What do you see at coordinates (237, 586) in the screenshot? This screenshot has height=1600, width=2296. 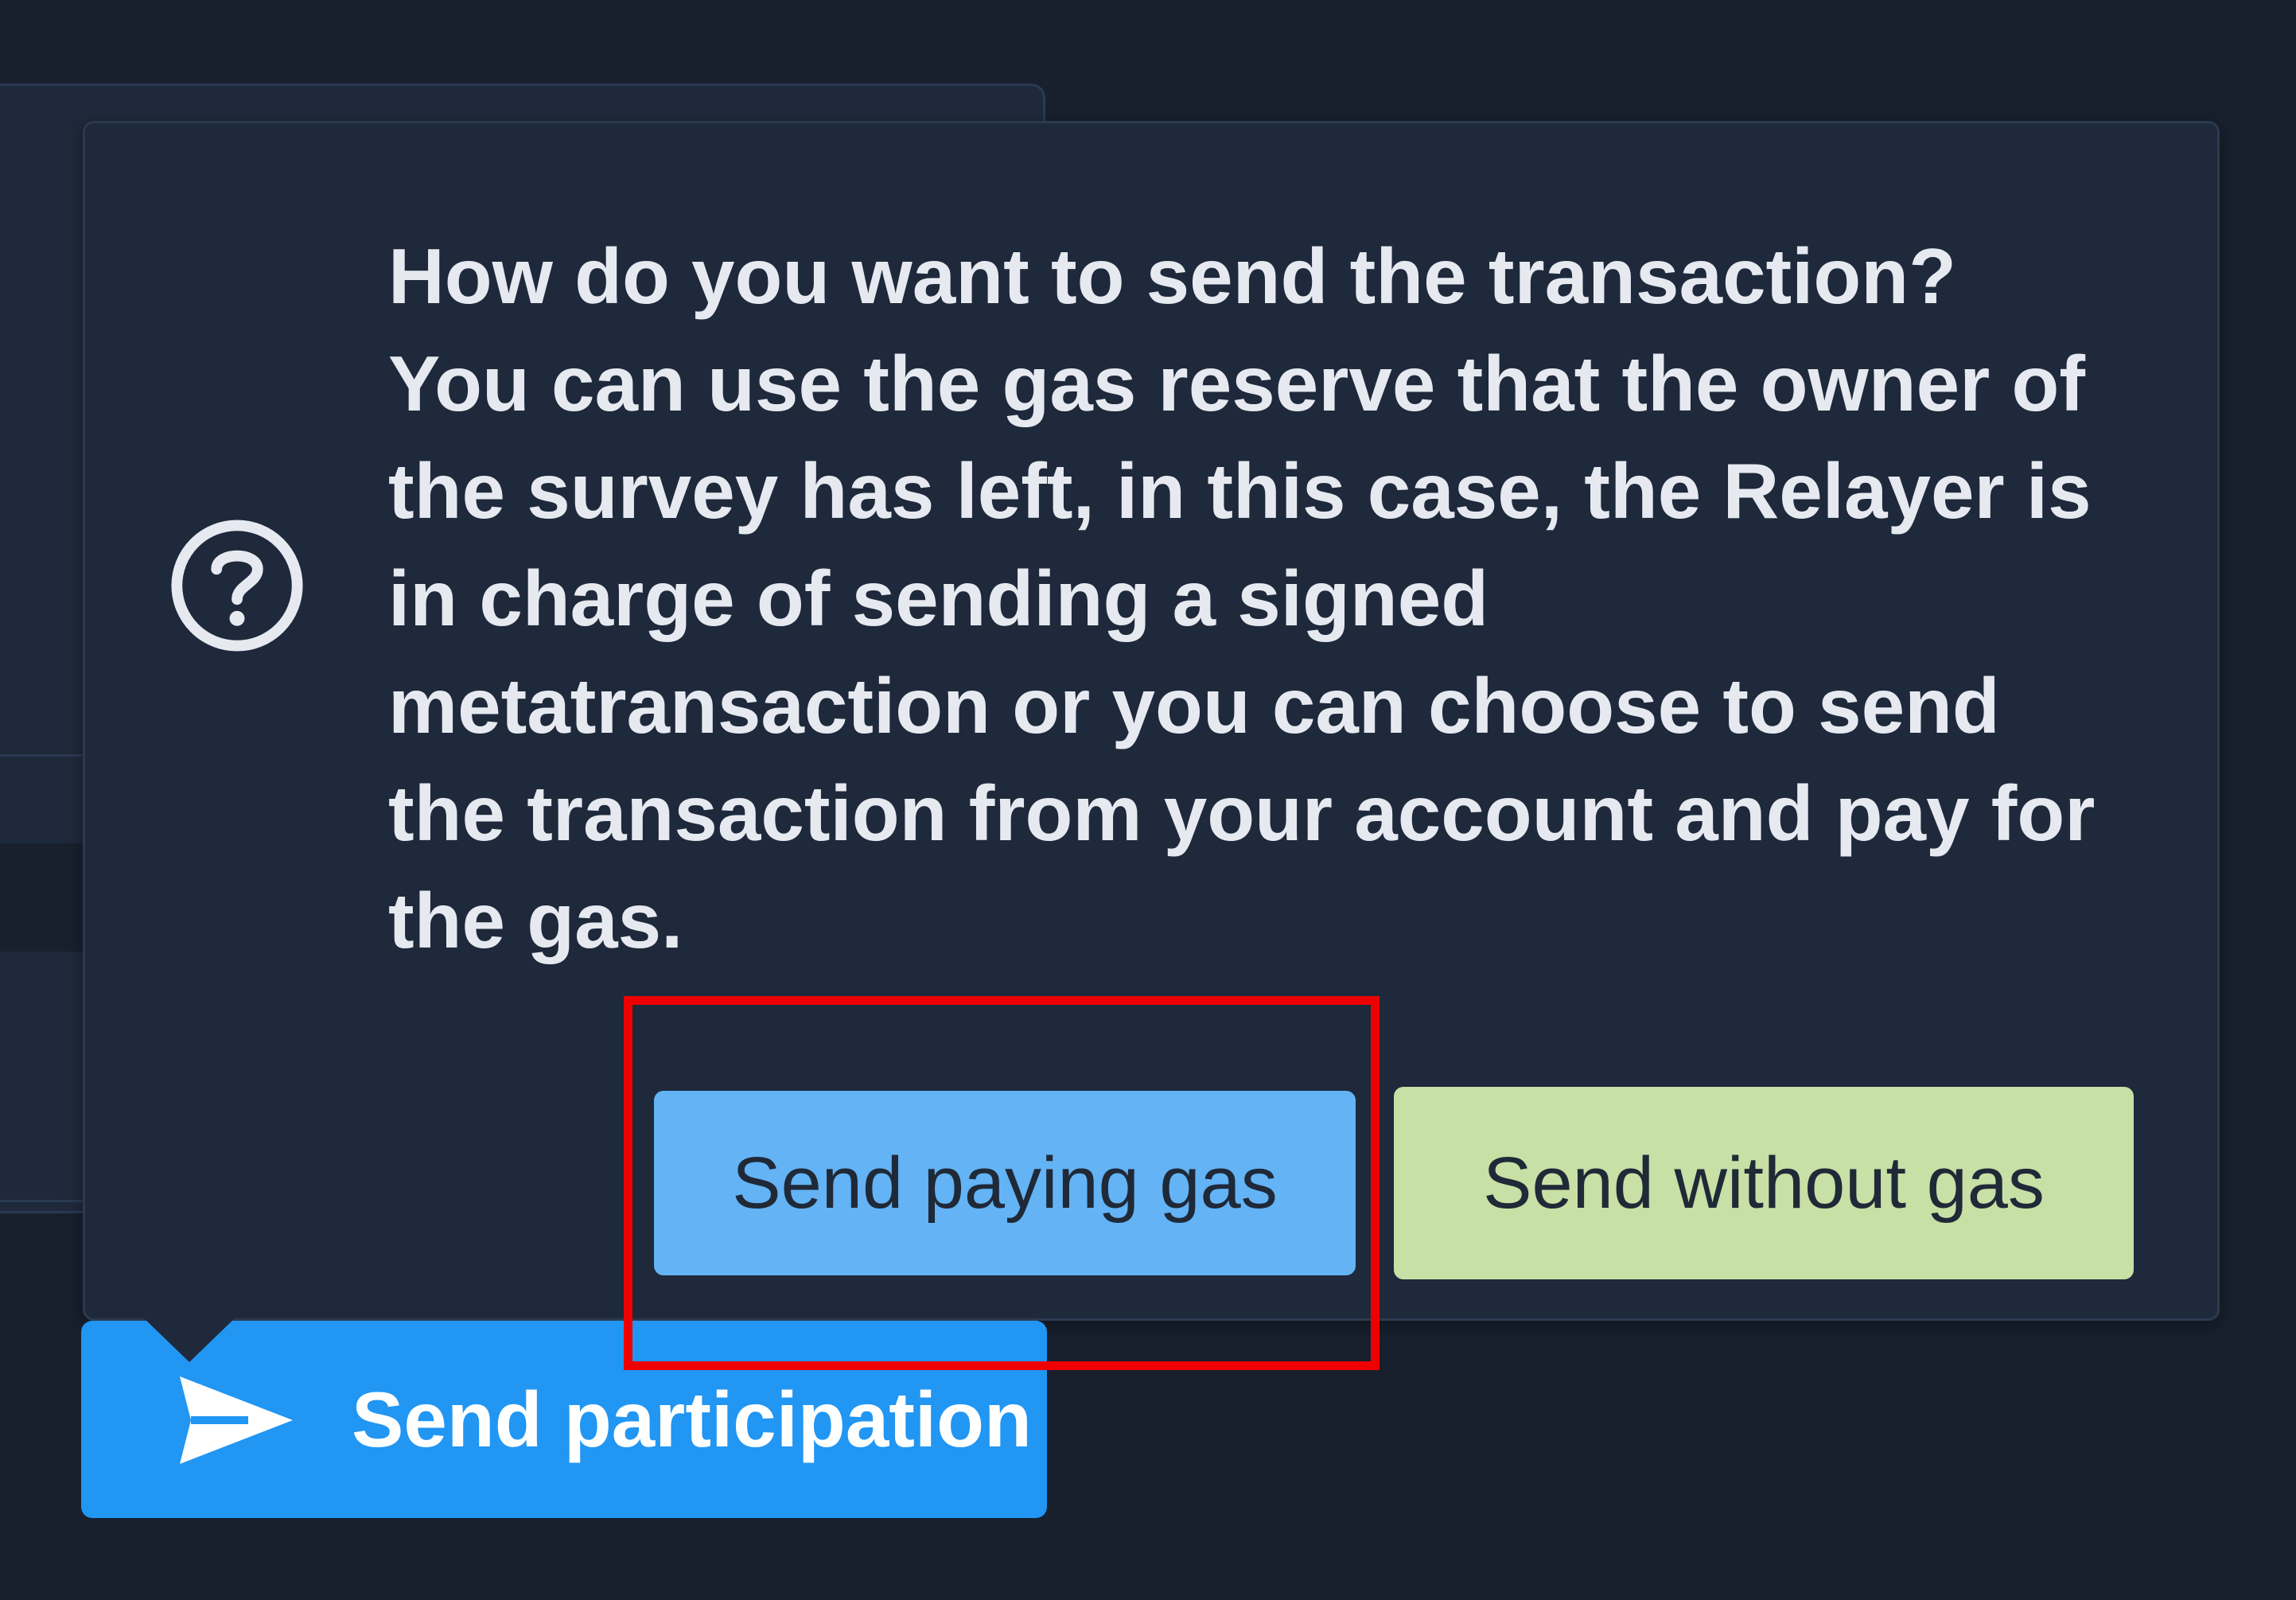 I see `question-circle-icon` at bounding box center [237, 586].